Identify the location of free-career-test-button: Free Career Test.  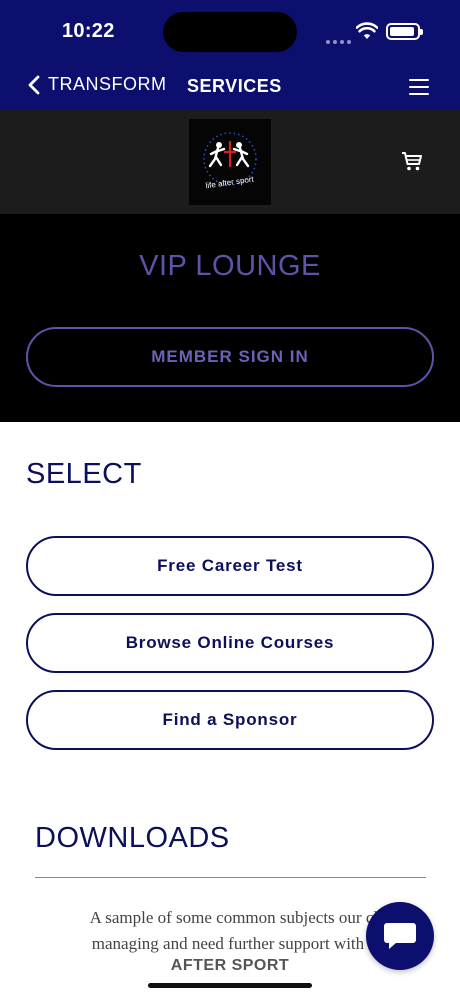
(230, 566).